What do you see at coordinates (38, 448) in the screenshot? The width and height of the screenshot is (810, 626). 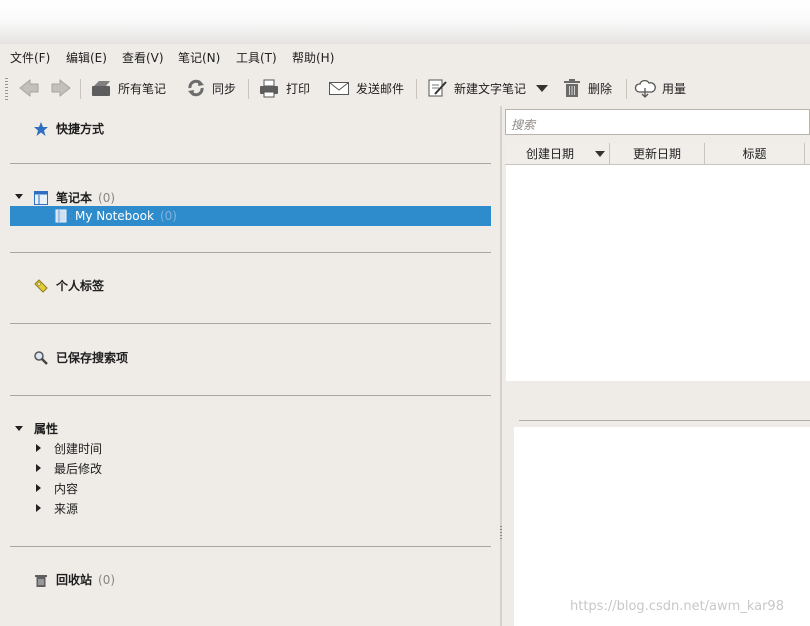 I see `expand-created-icon` at bounding box center [38, 448].